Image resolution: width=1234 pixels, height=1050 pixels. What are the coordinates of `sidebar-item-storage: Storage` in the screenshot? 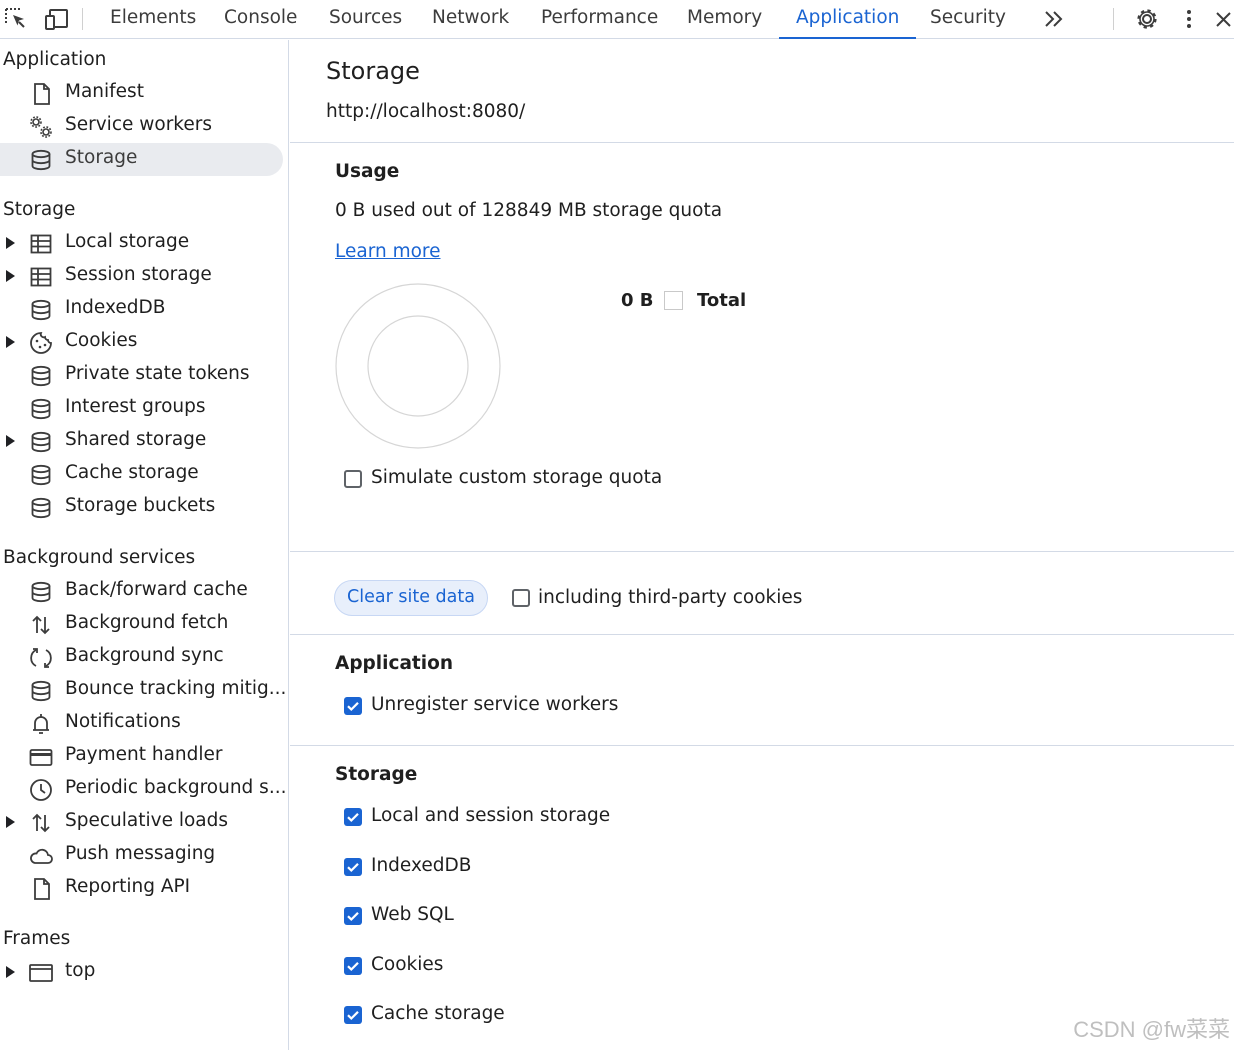 It's located at (141, 159).